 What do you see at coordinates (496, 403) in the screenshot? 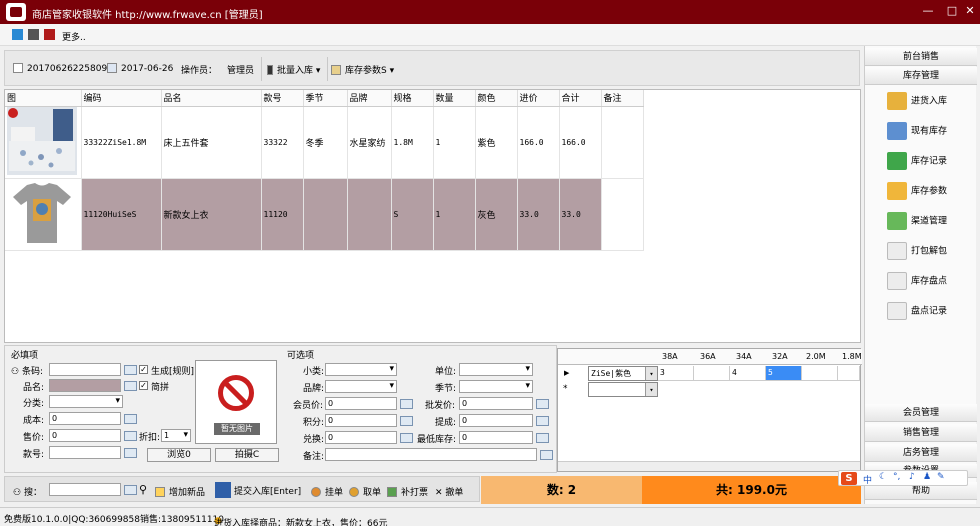
I see `wholesale-input: 0` at bounding box center [496, 403].